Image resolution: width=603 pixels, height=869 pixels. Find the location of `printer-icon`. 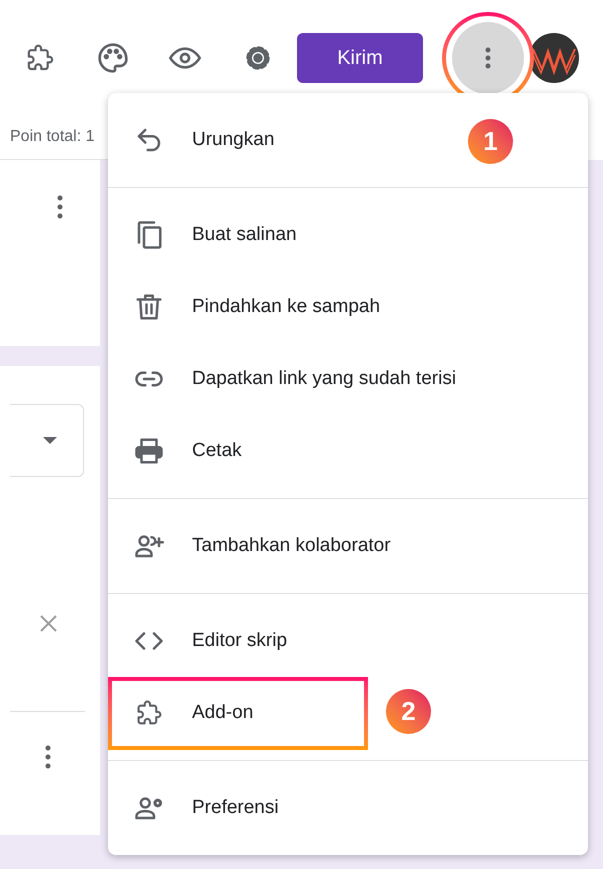

printer-icon is located at coordinates (149, 451).